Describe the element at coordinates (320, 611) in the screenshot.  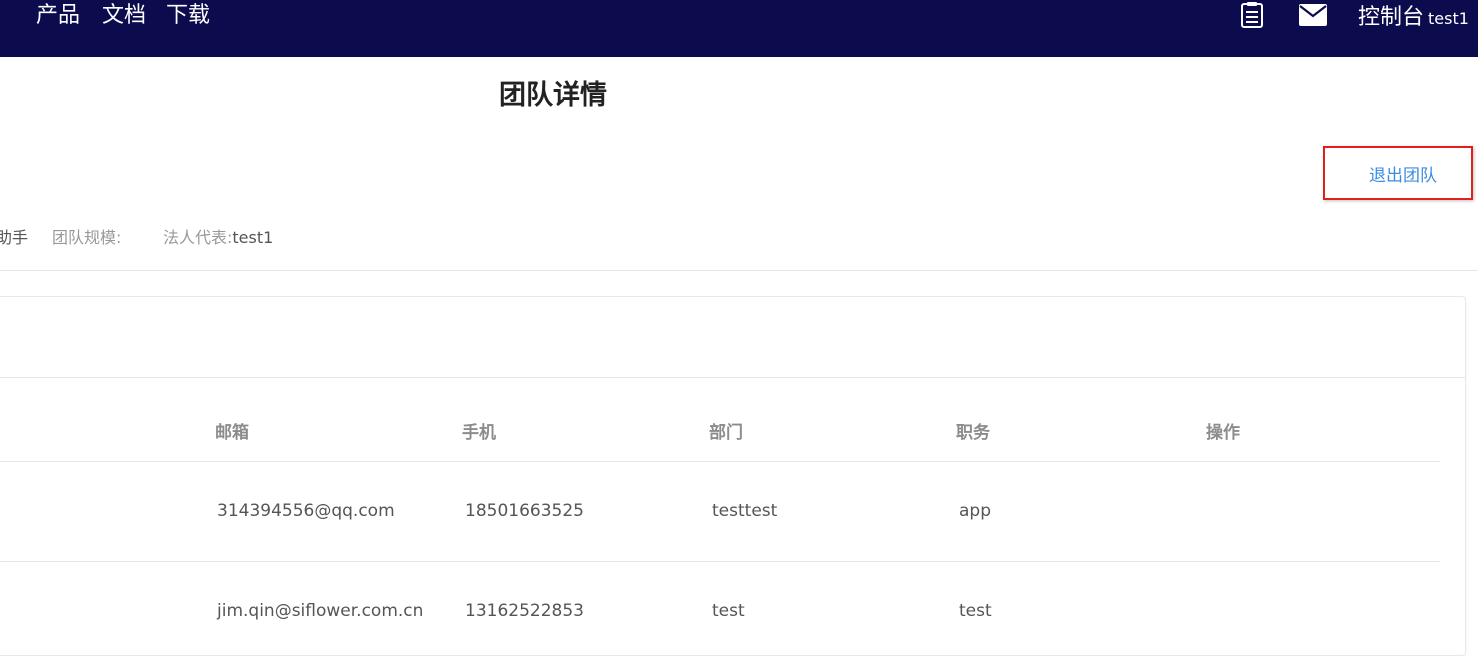
I see `cell-email: jim.qin@siflower.com.cn` at that location.